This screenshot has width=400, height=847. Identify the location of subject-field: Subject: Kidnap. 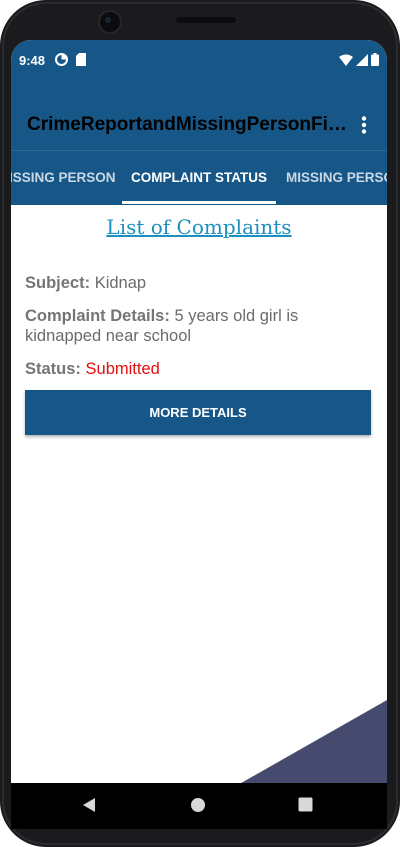
(200, 283).